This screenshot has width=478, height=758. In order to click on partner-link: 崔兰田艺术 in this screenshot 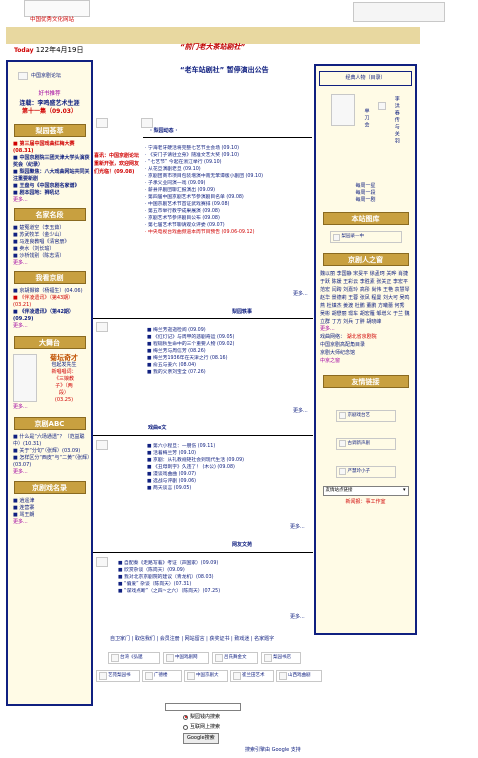, I will do `click(252, 676)`.